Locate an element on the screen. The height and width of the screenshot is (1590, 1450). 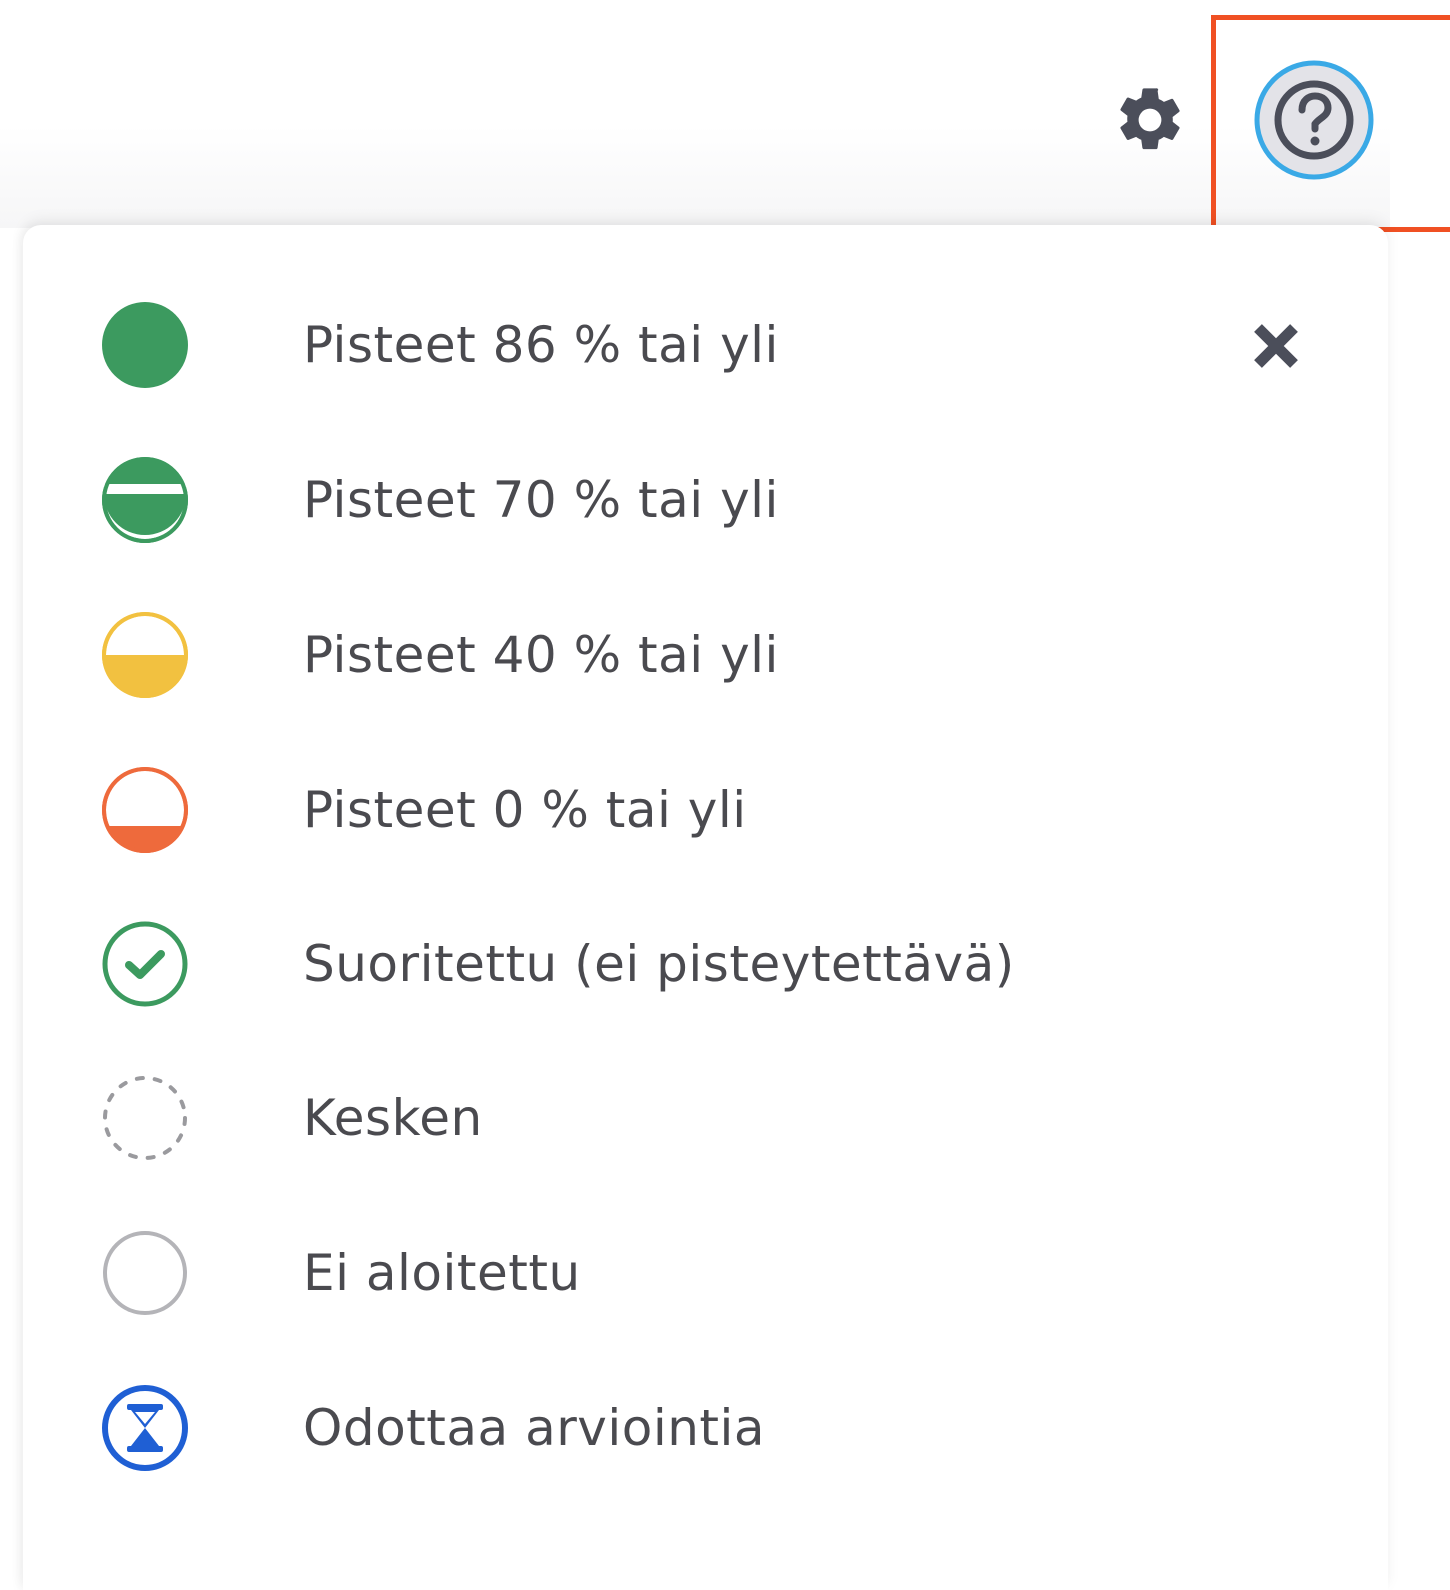
settings-button is located at coordinates (1150, 120).